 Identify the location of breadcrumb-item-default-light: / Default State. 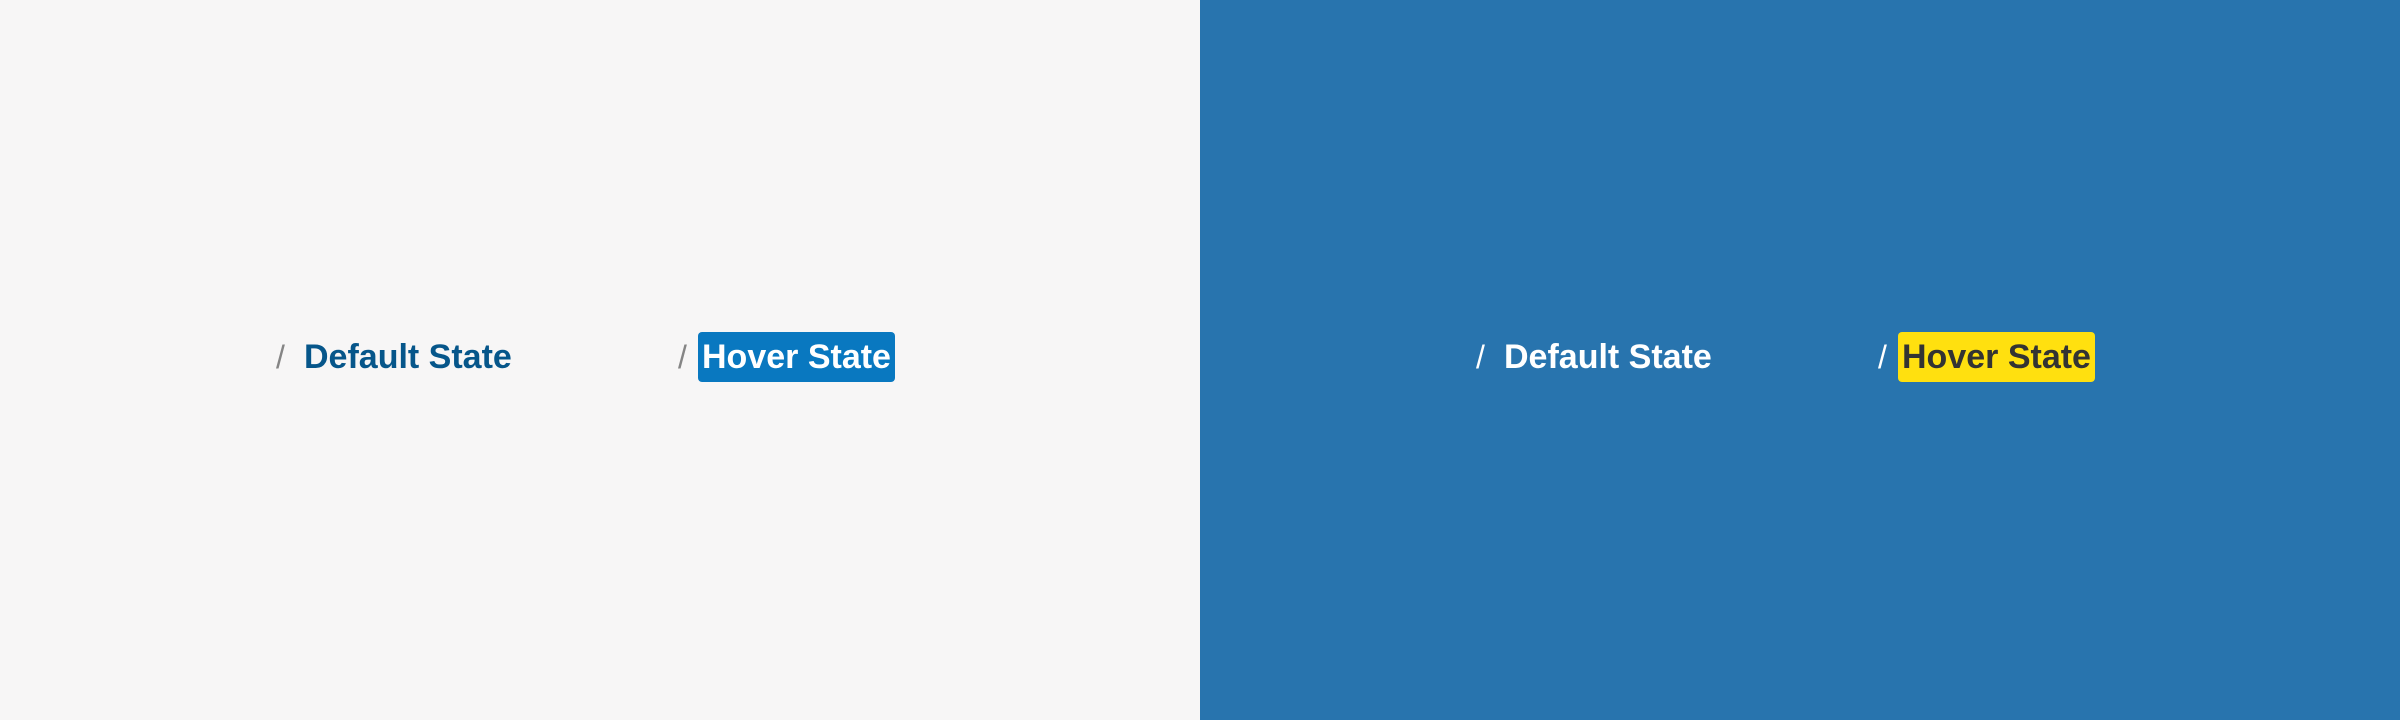
(396, 357).